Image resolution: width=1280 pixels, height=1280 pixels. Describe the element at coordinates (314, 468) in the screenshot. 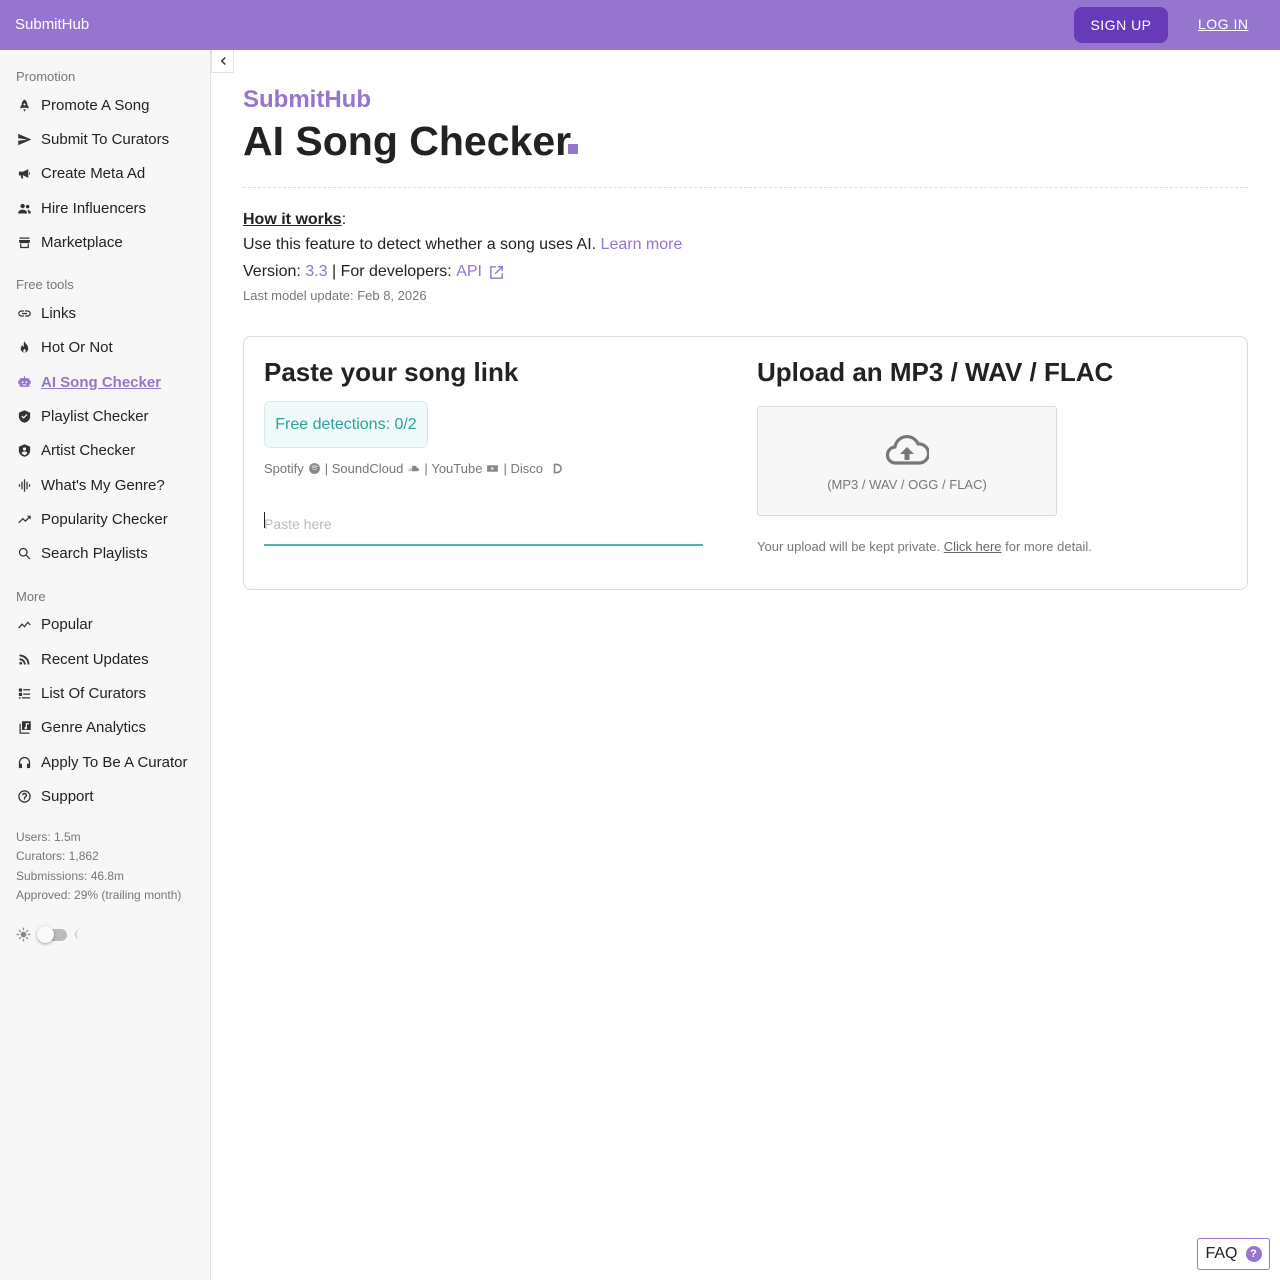

I see `spotify-icon` at that location.